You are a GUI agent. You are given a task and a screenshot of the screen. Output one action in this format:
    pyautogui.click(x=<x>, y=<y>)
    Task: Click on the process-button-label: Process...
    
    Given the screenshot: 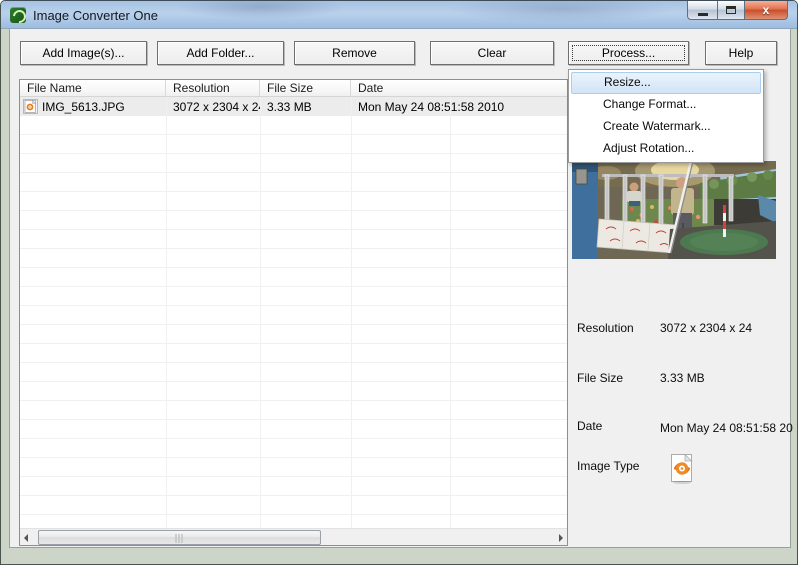 What is the action you would take?
    pyautogui.click(x=628, y=53)
    